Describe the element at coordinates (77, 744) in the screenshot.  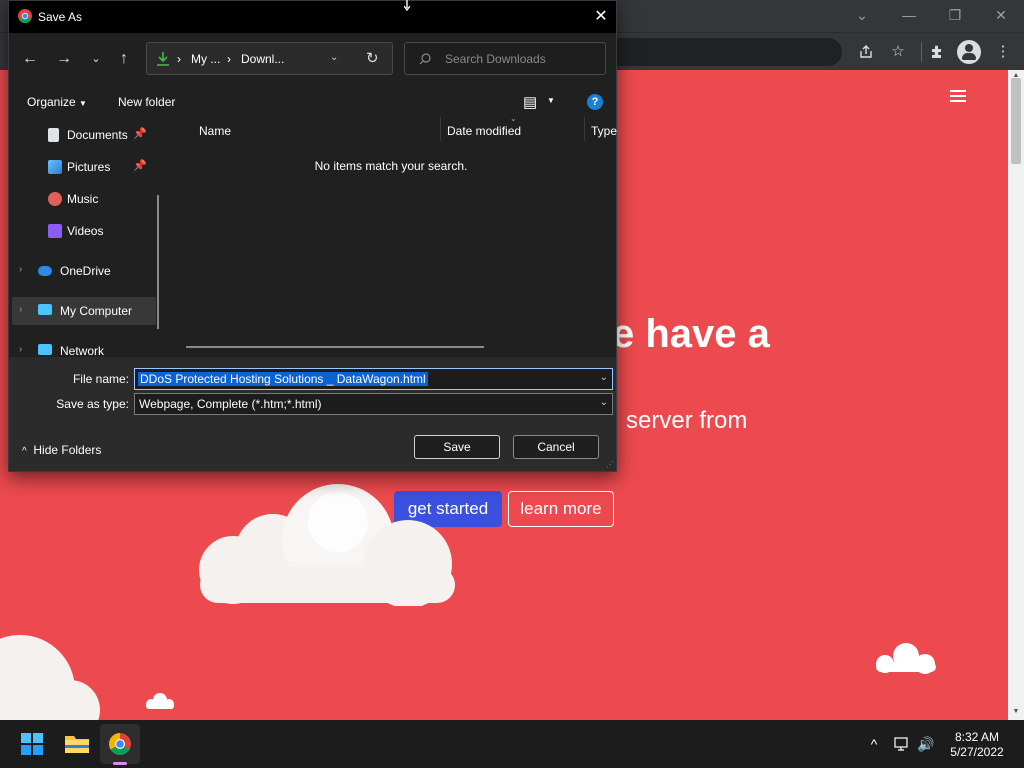
I see `file-explorer-button` at that location.